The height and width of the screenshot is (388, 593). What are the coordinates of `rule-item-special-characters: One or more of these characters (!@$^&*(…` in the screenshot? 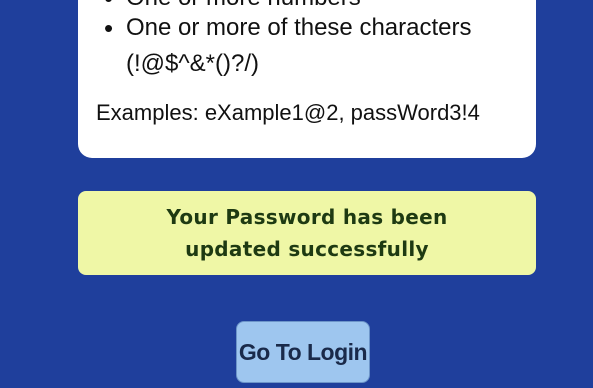 It's located at (307, 46).